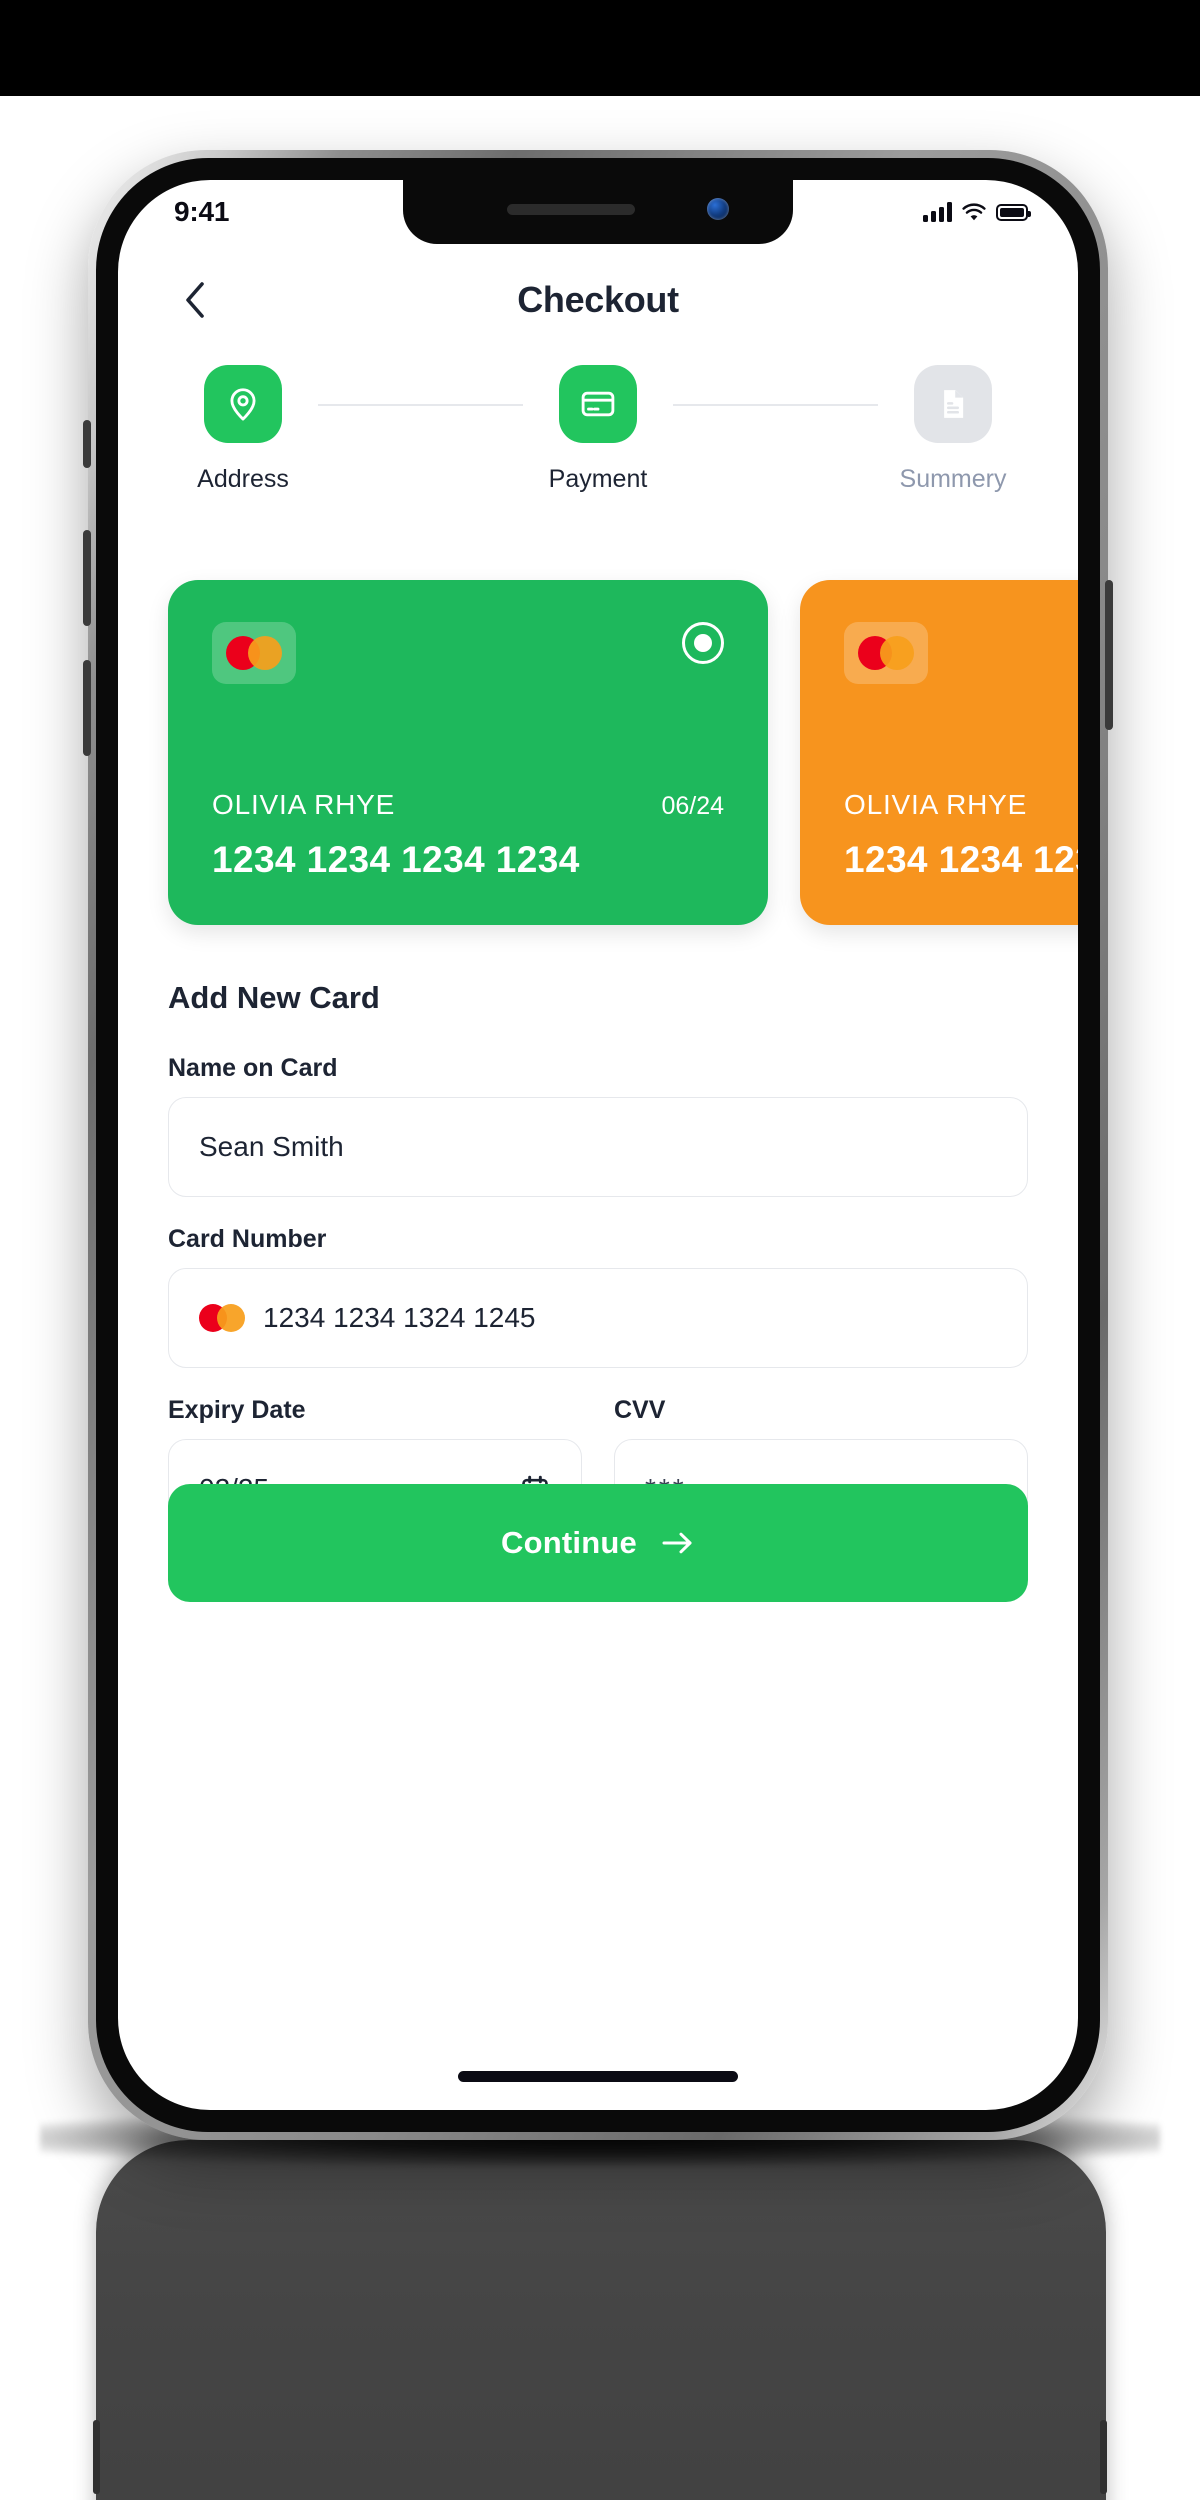  I want to click on label-expiry-date: Expiry Date, so click(237, 1410).